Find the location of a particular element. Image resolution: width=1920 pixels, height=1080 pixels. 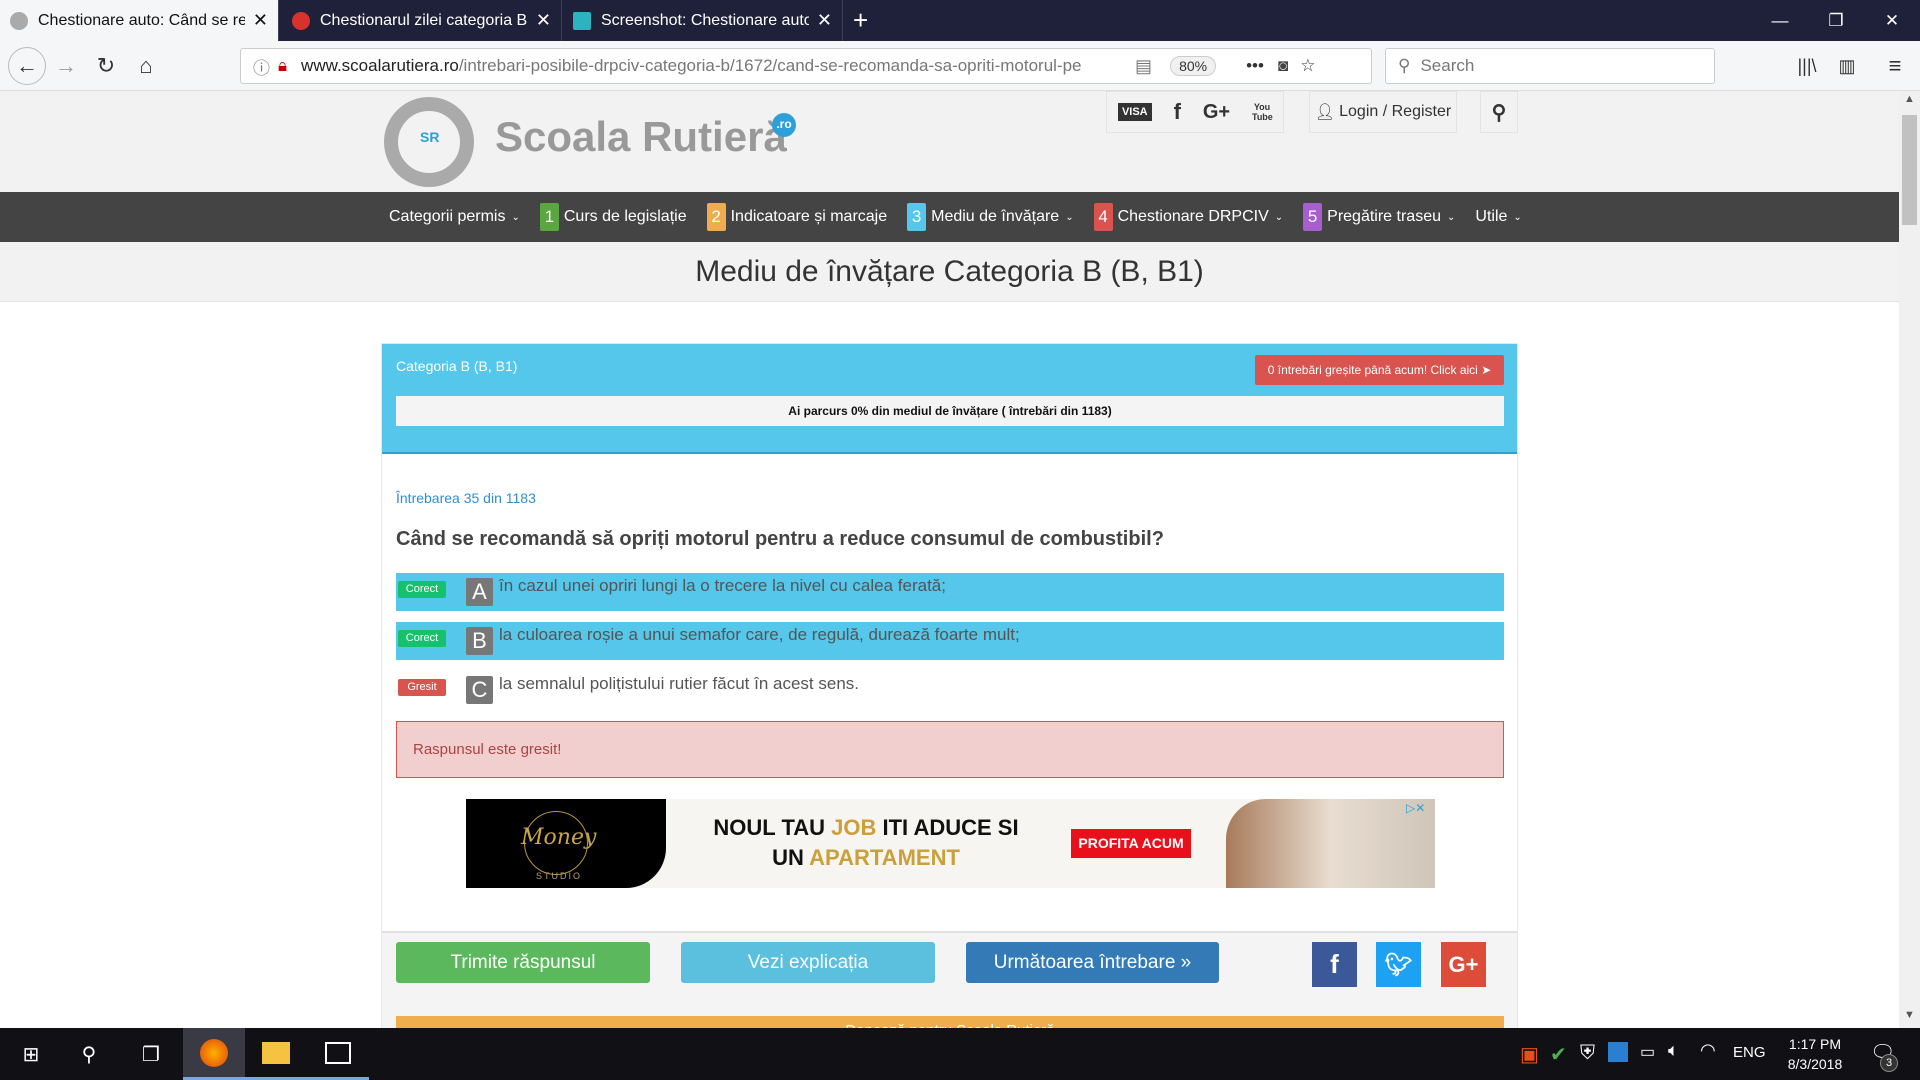

library-icon: |||\ is located at coordinates (1807, 66).